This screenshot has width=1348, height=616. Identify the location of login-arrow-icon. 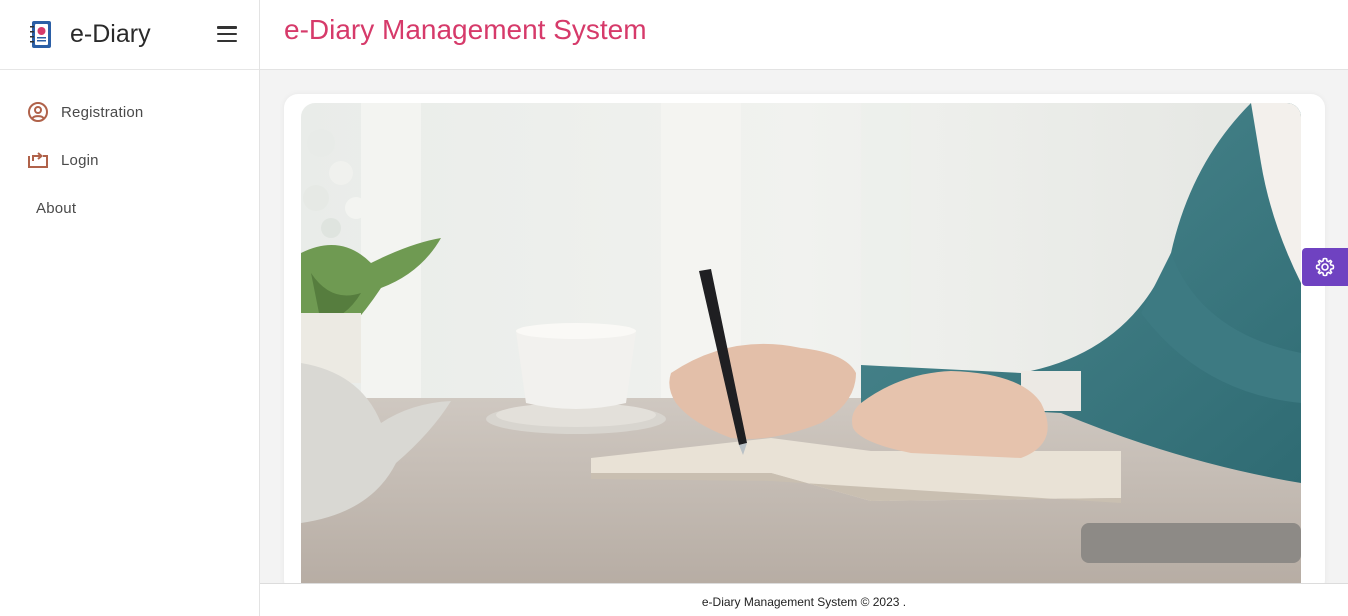
(38, 160).